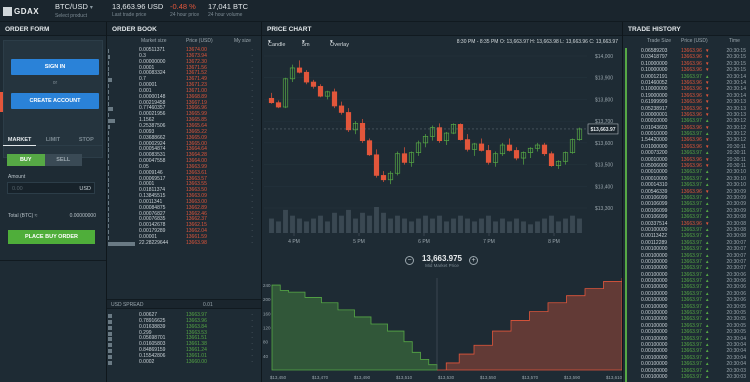 The image size is (750, 382). What do you see at coordinates (614, 377) in the screenshot?
I see `depth-x-tick: $13,610` at bounding box center [614, 377].